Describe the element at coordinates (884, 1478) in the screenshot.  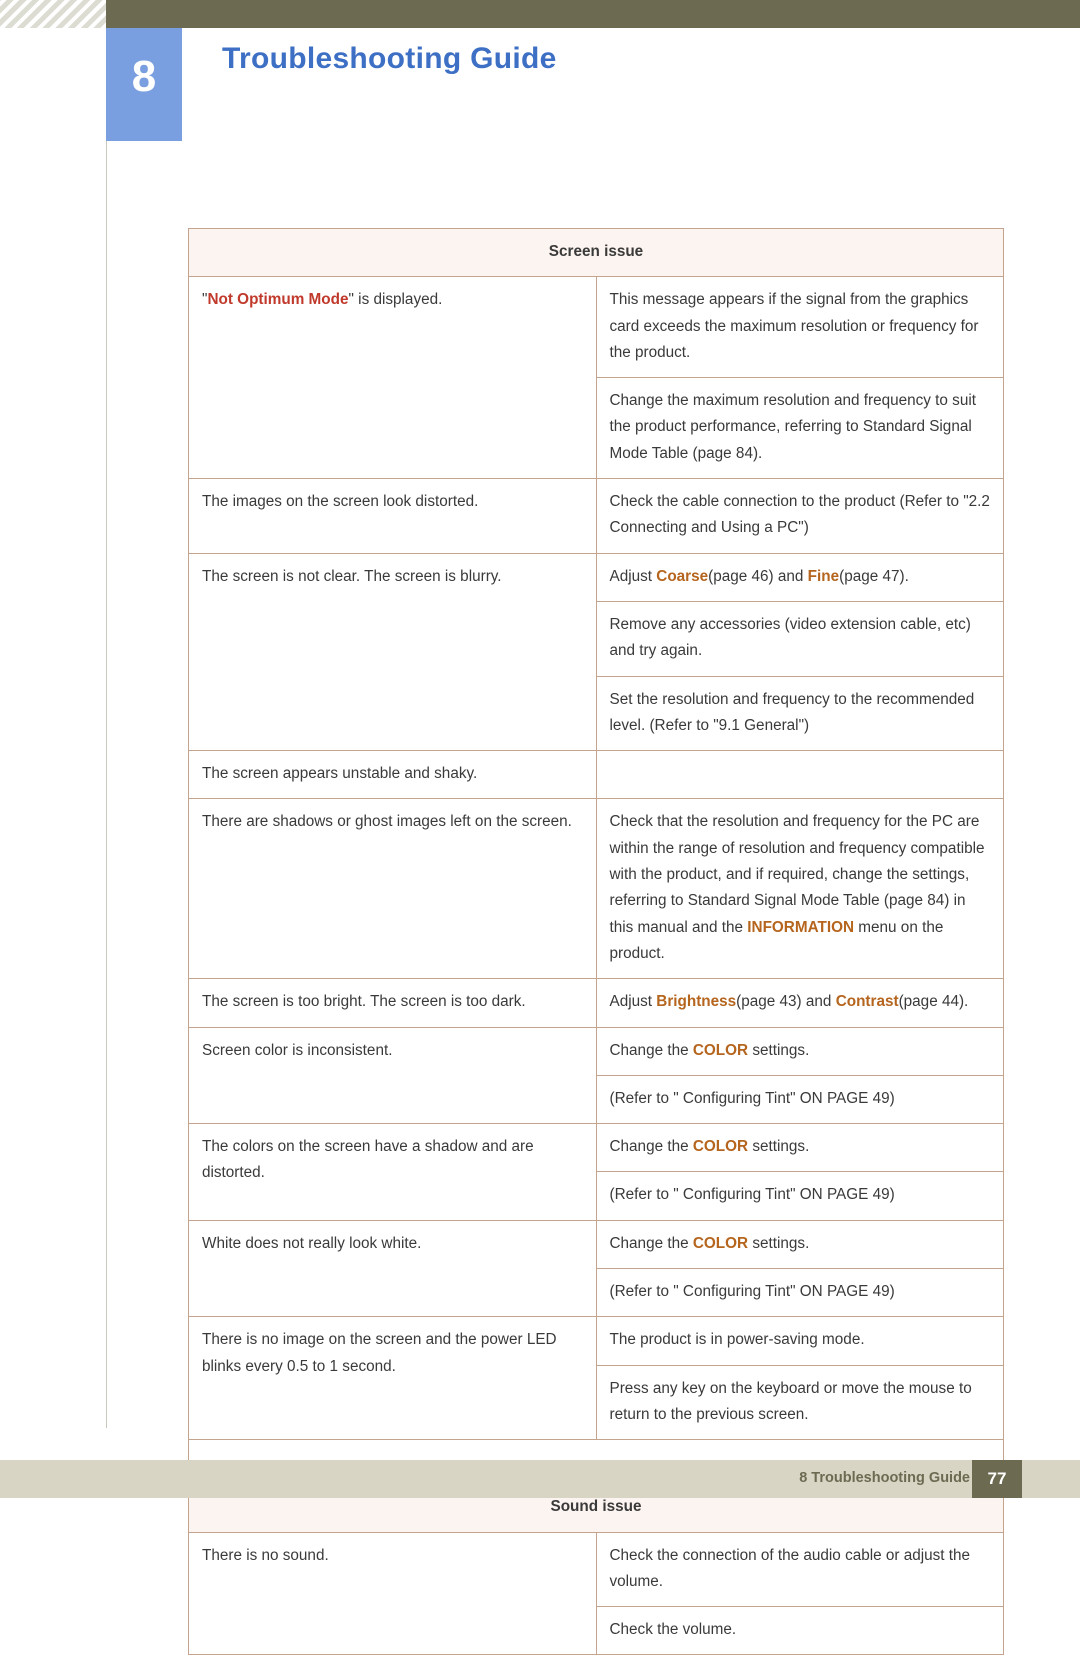
I see `footer-label: 8 Troubleshooting Guide` at that location.